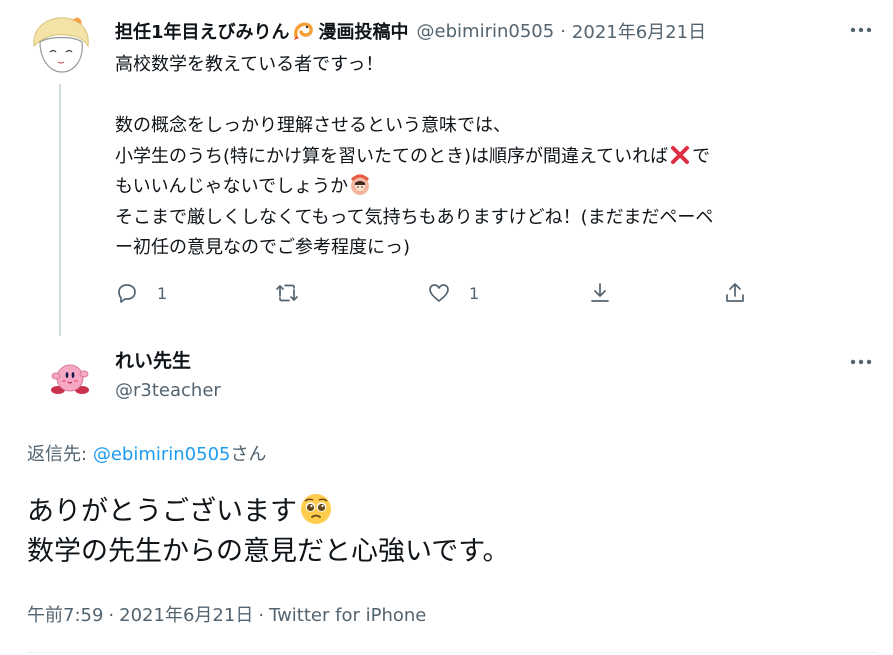 Image resolution: width=893 pixels, height=655 pixels. I want to click on reply-count: 1, so click(162, 293).